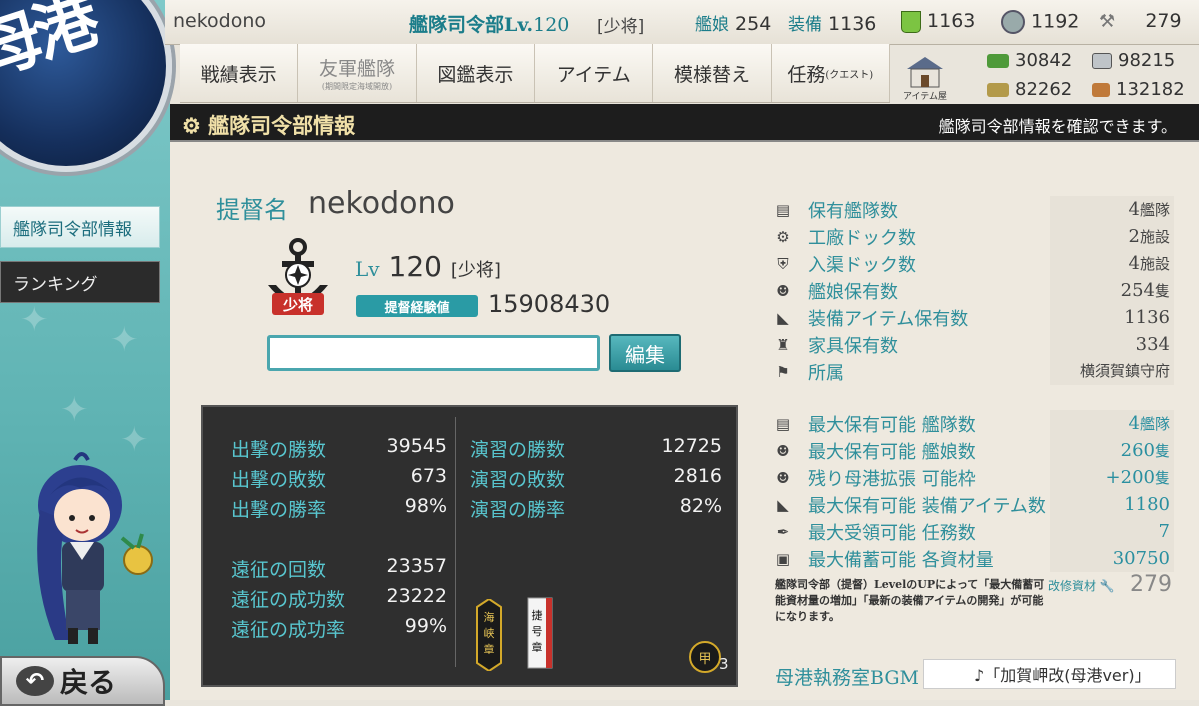 The width and height of the screenshot is (1199, 706). I want to click on info-value: 4施設, so click(1112, 263).